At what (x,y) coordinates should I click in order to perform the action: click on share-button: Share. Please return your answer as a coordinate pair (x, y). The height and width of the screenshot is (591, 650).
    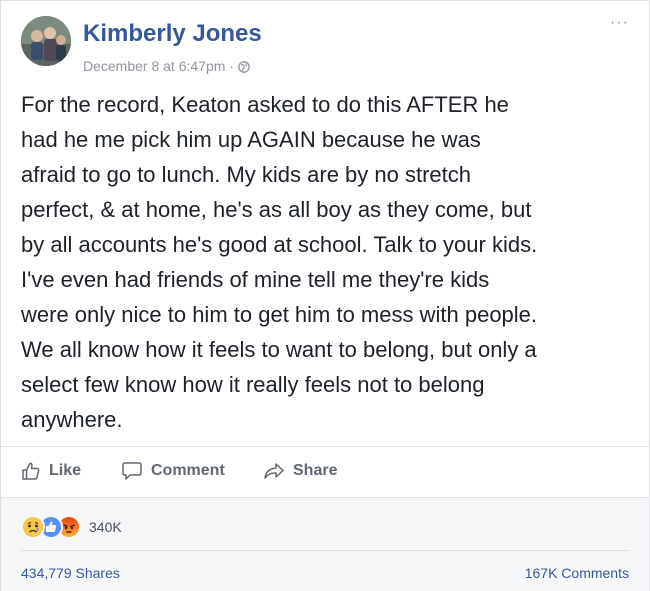
    Looking at the image, I should click on (300, 471).